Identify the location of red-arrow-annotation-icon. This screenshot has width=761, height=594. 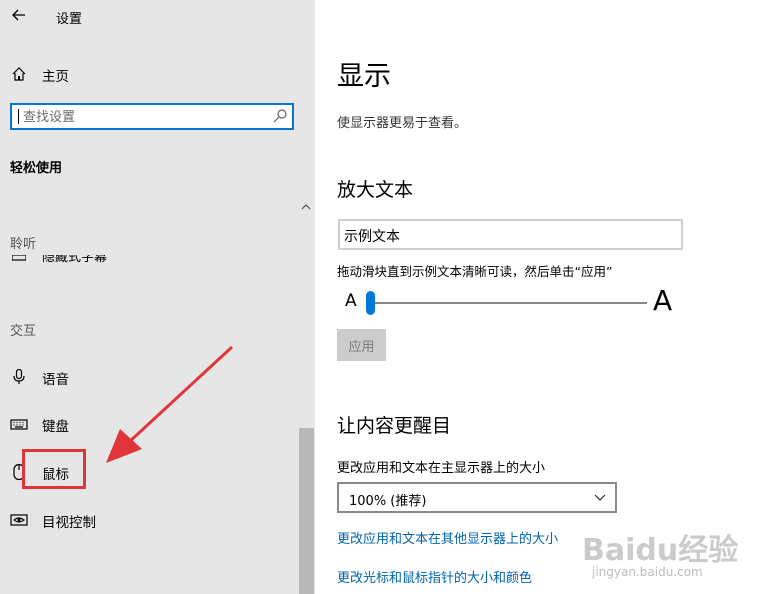
(170, 404).